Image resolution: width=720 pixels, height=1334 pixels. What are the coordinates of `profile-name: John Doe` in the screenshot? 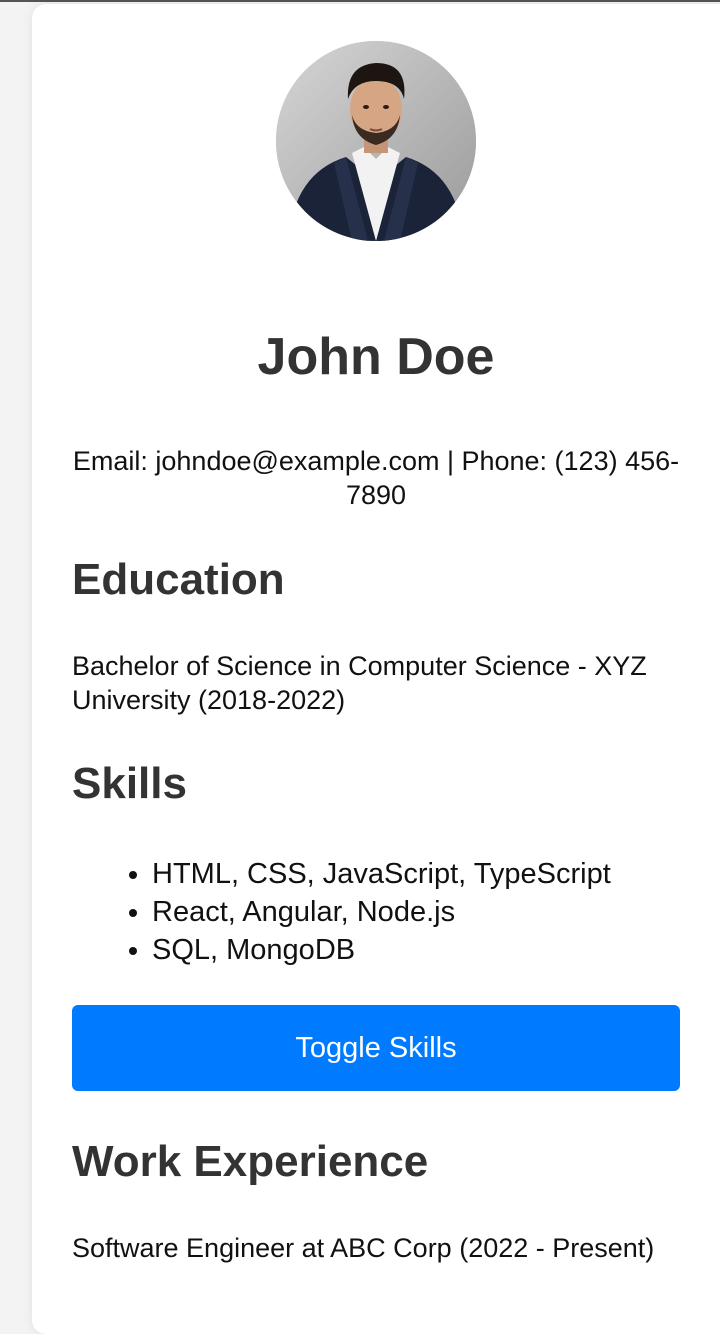 It's located at (376, 357).